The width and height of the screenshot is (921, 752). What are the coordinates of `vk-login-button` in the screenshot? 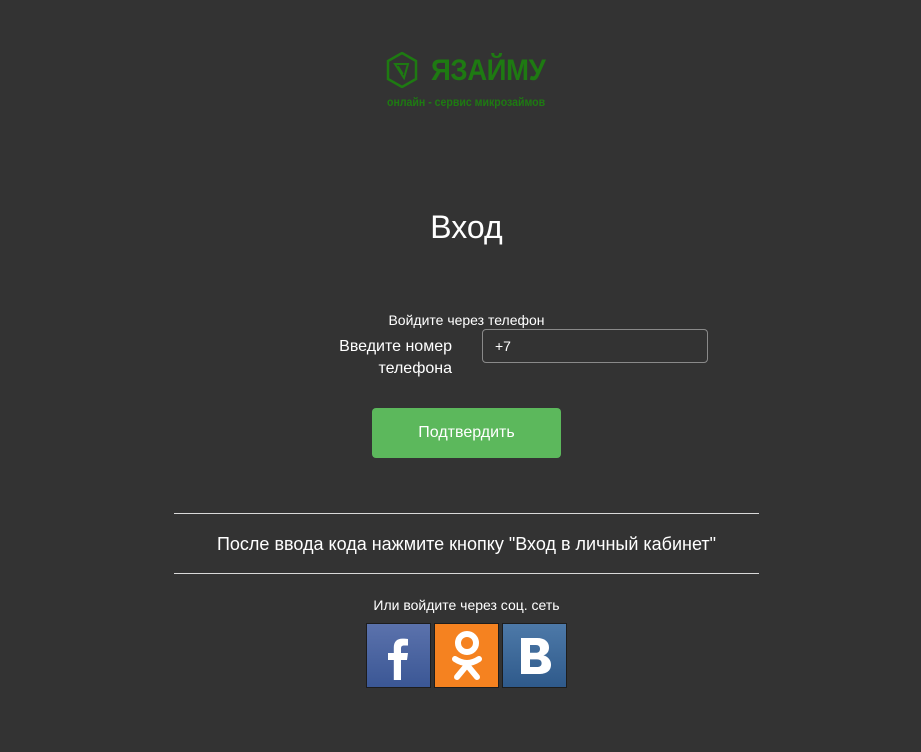 It's located at (534, 655).